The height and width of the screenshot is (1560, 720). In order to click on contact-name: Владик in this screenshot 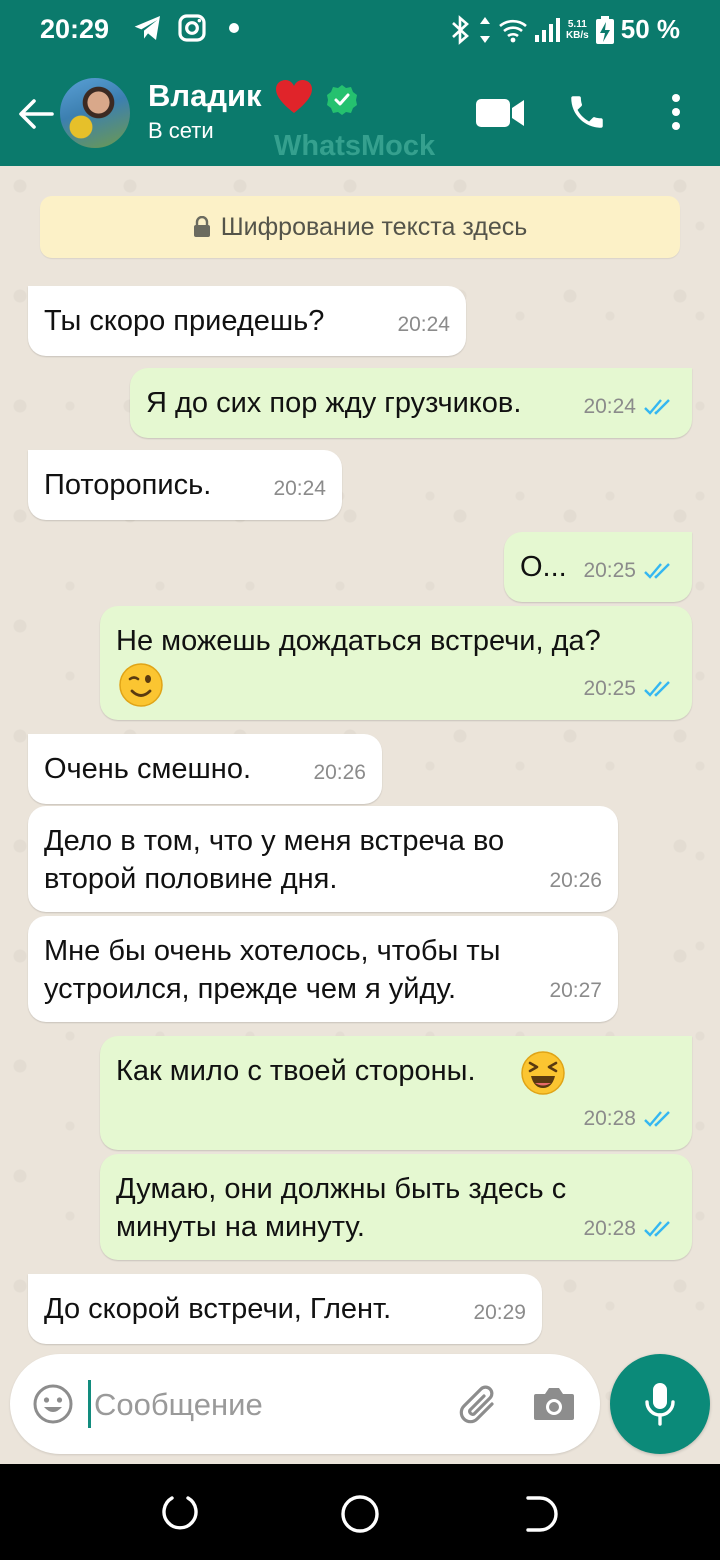, I will do `click(205, 96)`.